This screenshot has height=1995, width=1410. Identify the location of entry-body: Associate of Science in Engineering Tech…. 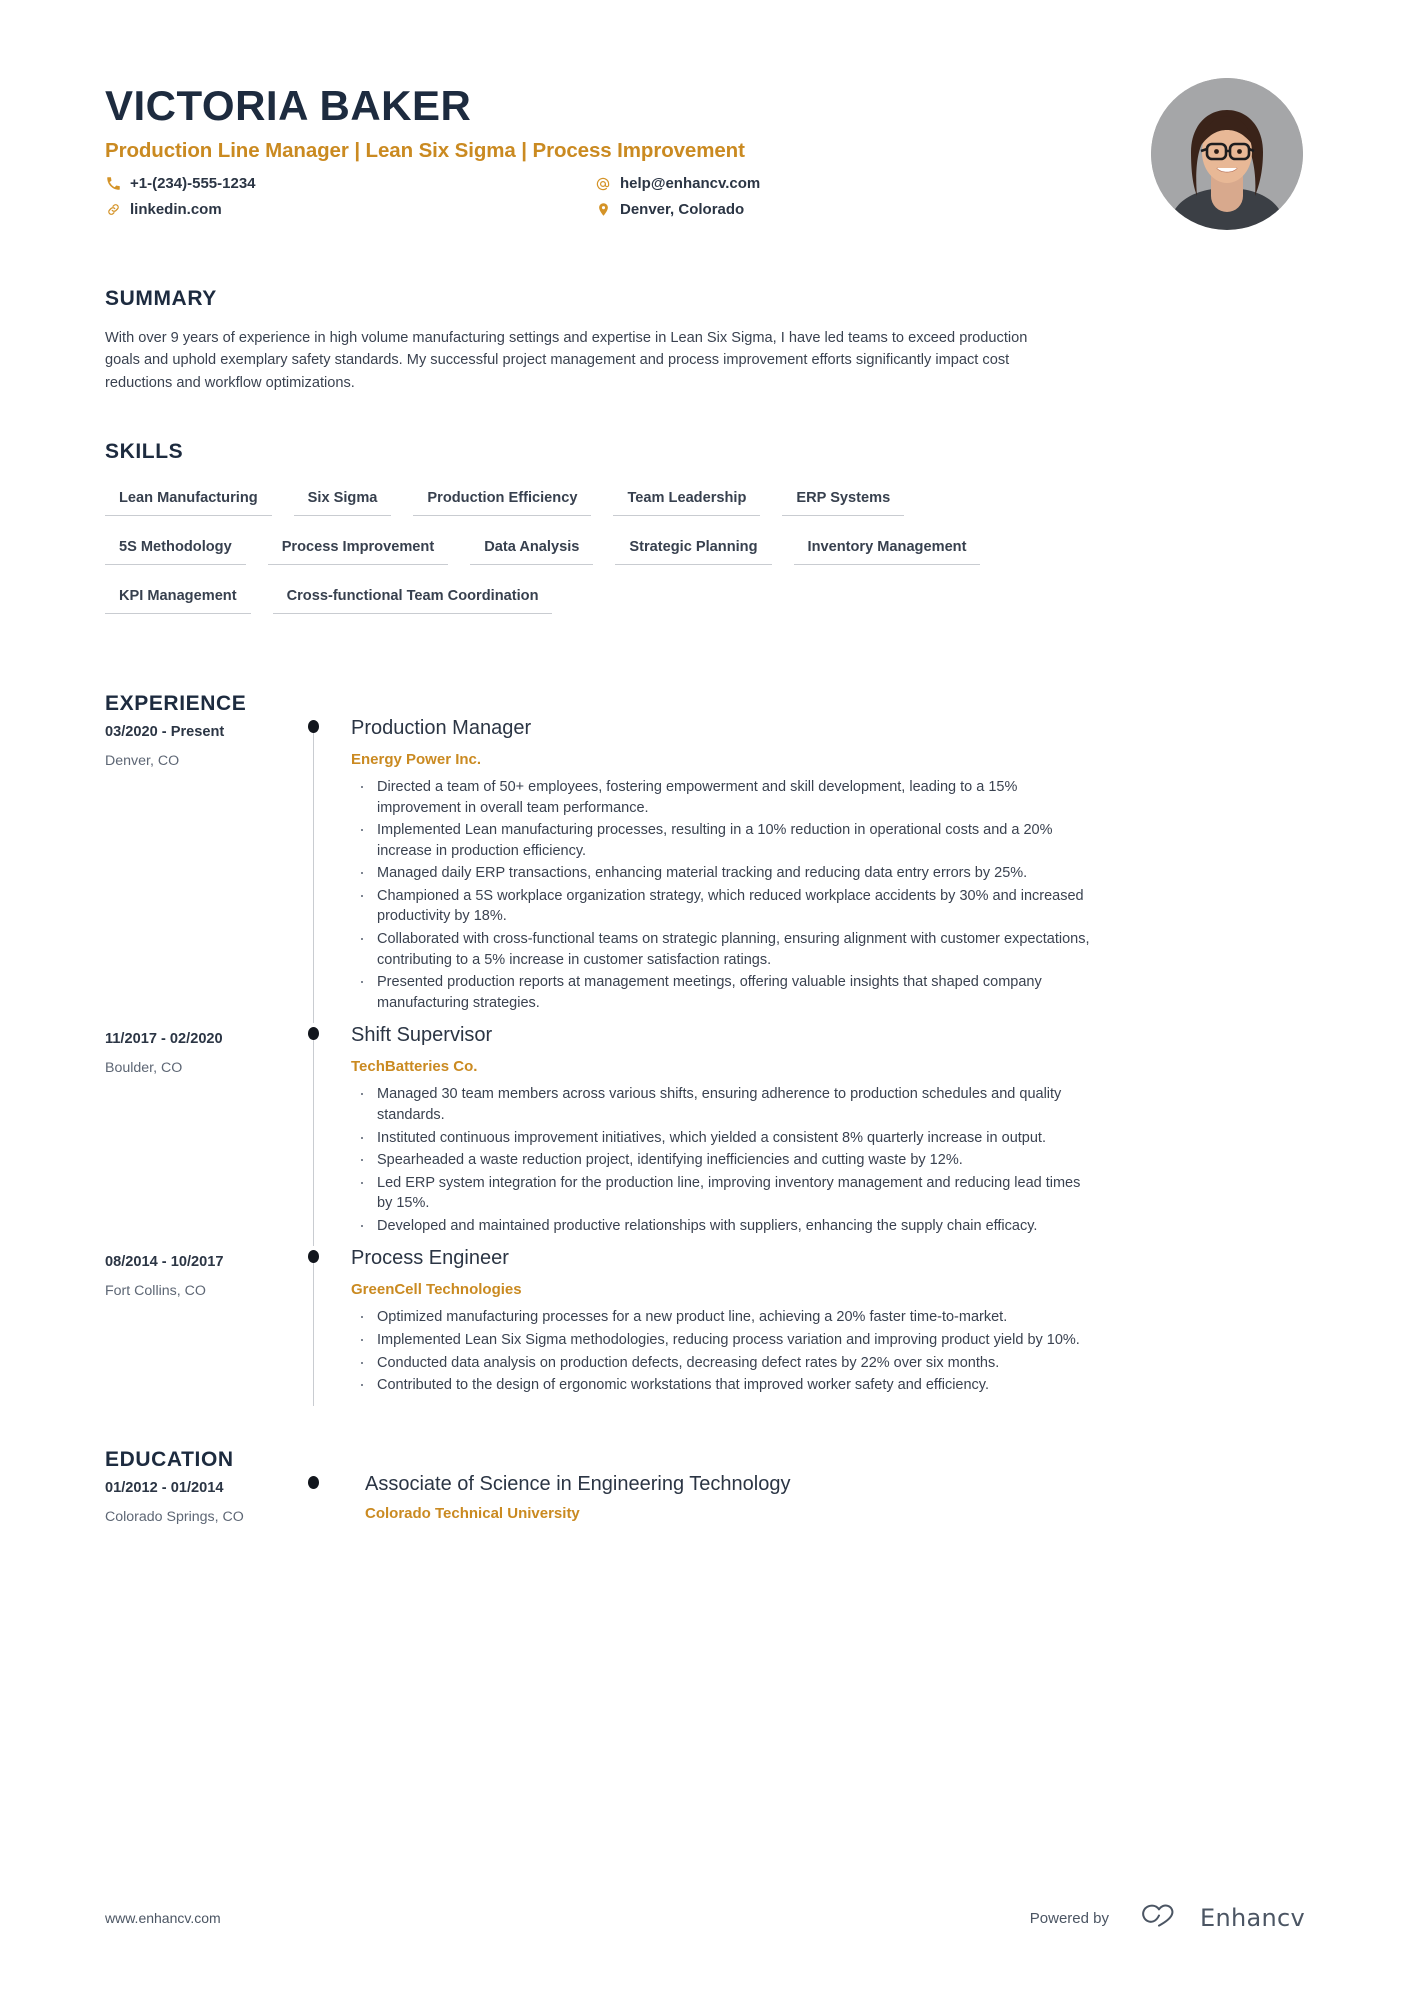
(828, 1501).